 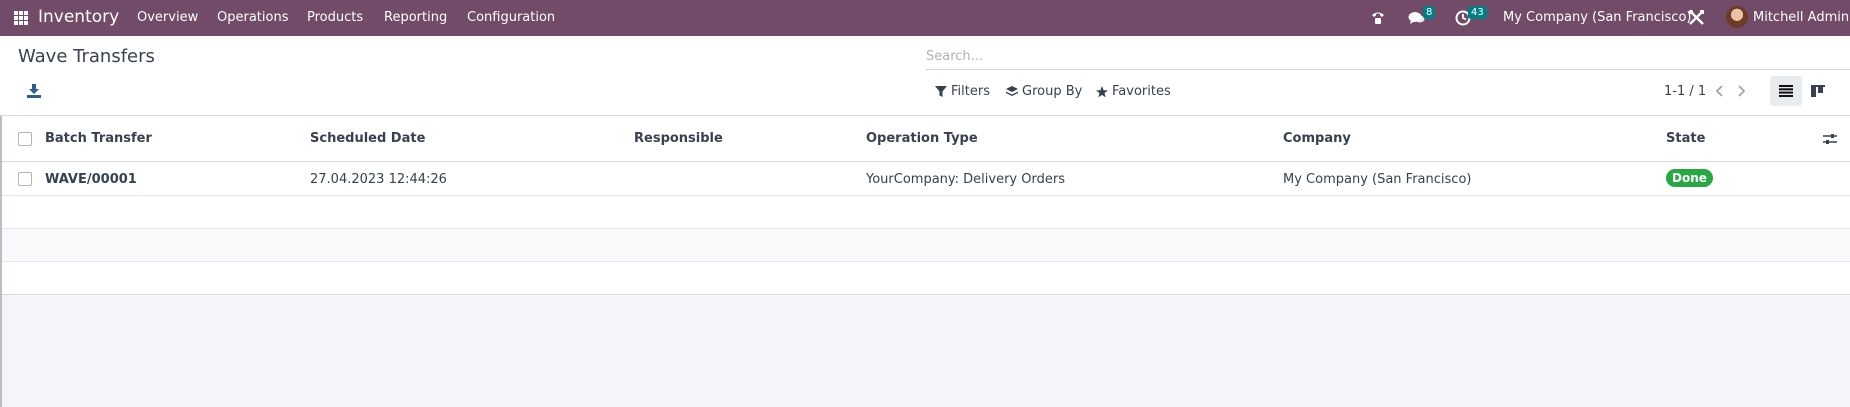 I want to click on column-responsible: Responsible, so click(x=678, y=138).